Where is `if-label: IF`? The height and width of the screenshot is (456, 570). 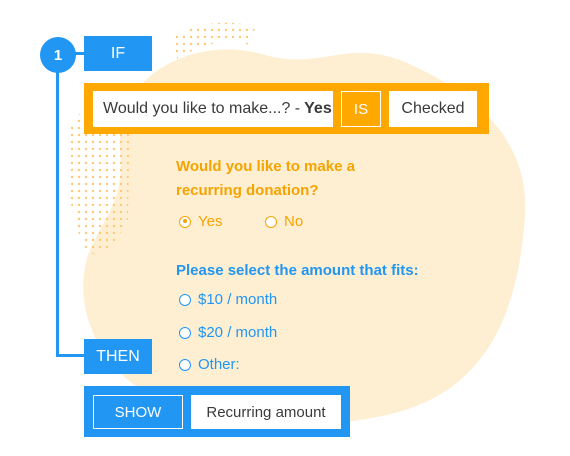 if-label: IF is located at coordinates (118, 53).